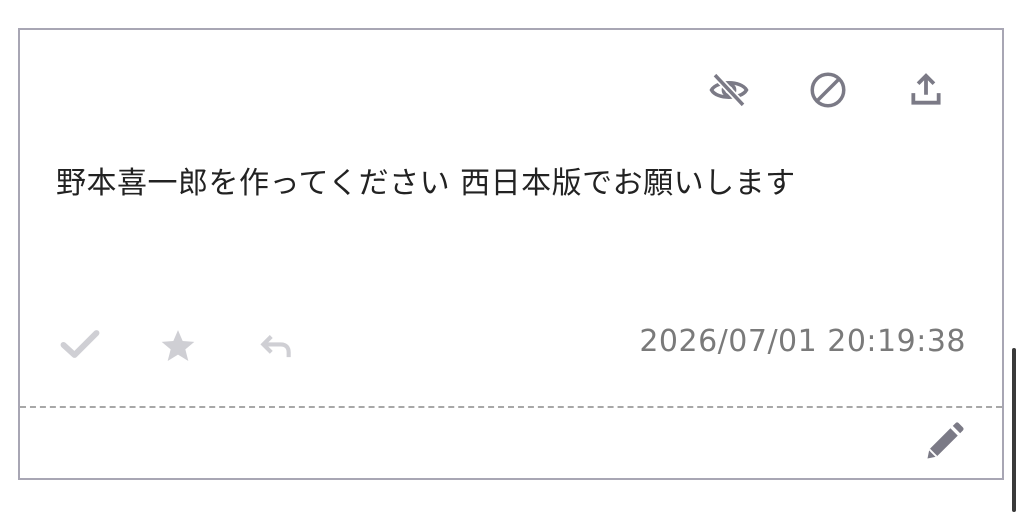 The image size is (1024, 512). I want to click on block-button, so click(828, 90).